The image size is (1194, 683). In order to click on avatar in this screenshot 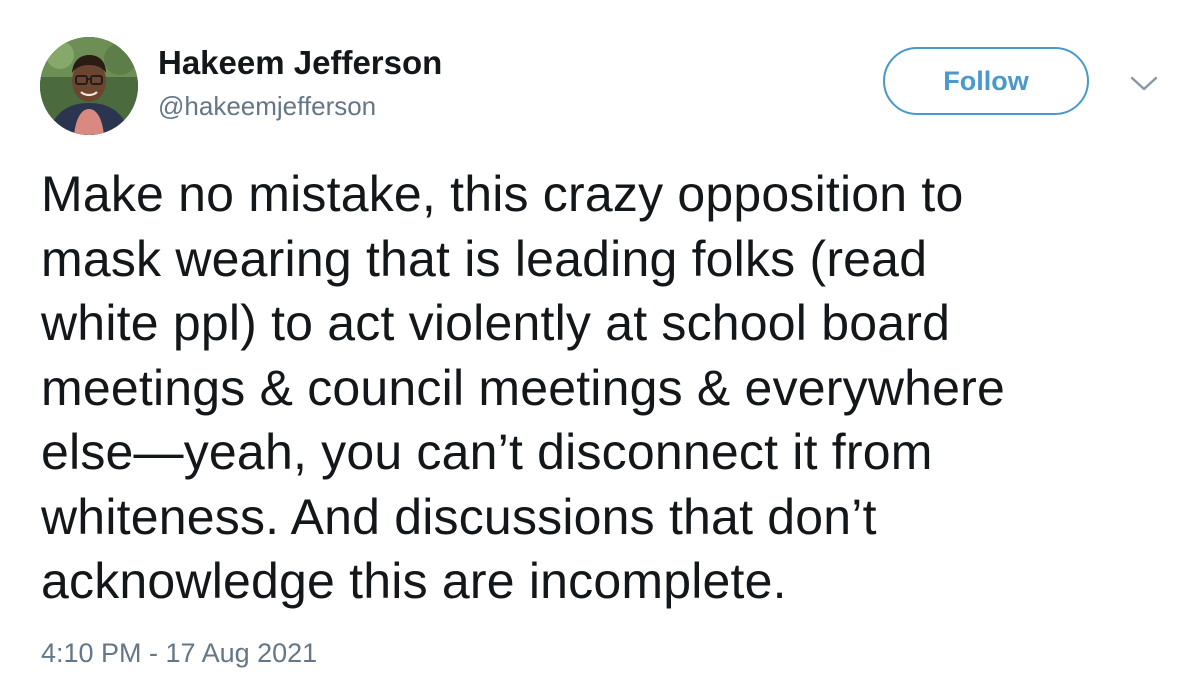, I will do `click(89, 86)`.